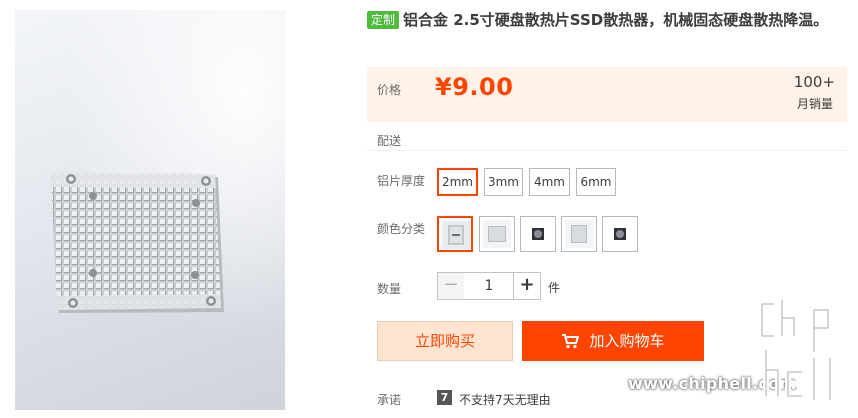 This screenshot has height=418, width=858. I want to click on delivery-label: 配送, so click(389, 141).